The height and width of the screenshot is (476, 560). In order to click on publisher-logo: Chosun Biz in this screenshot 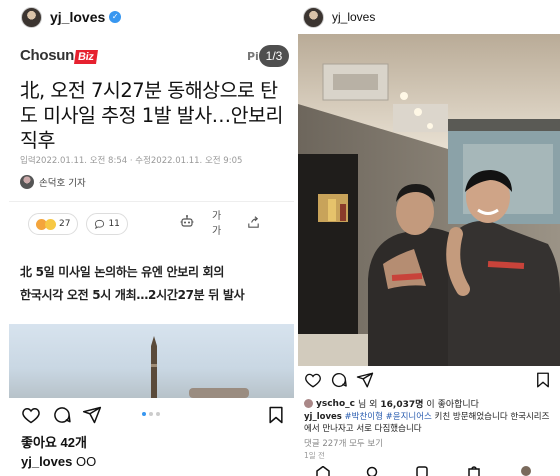, I will do `click(59, 55)`.